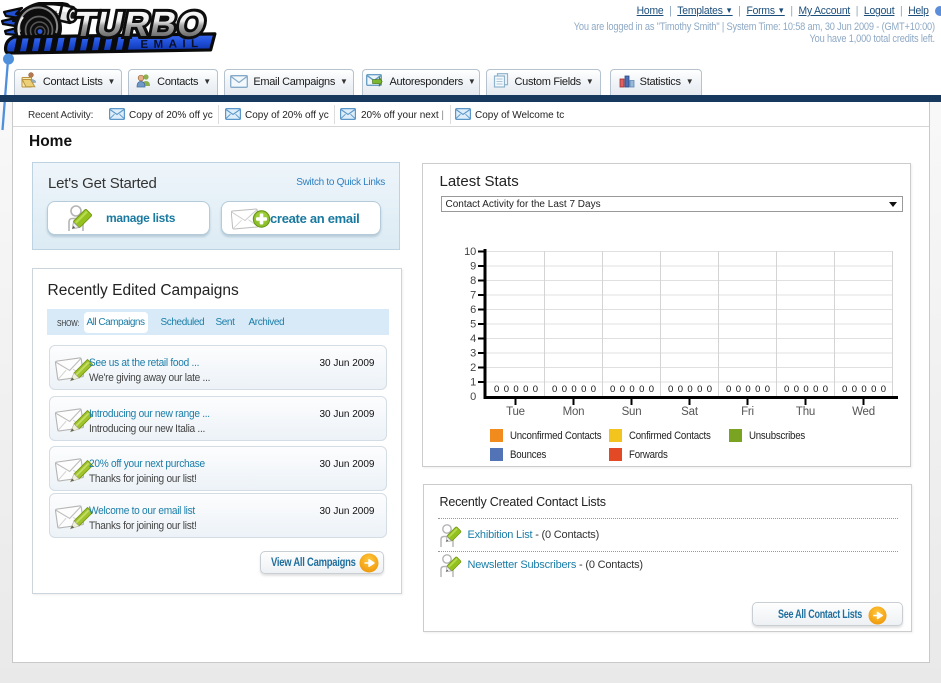  I want to click on svg-text: 10, so click(470, 252).